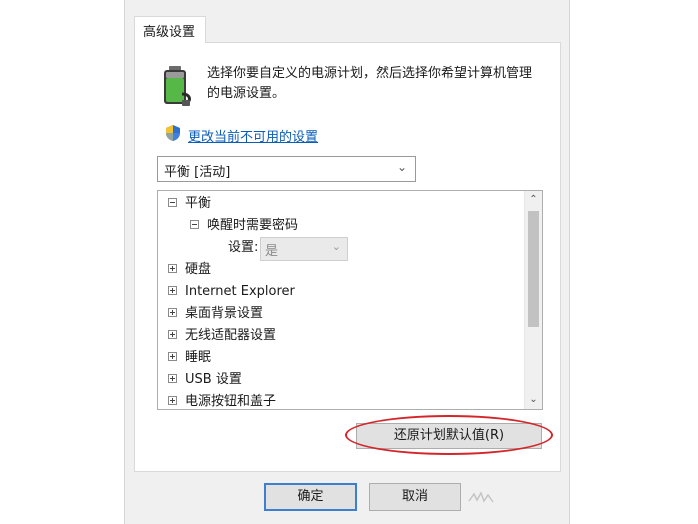 The height and width of the screenshot is (524, 698). What do you see at coordinates (449, 436) in the screenshot?
I see `restore-plan-defaults-button: 还原计划默认值(R)` at bounding box center [449, 436].